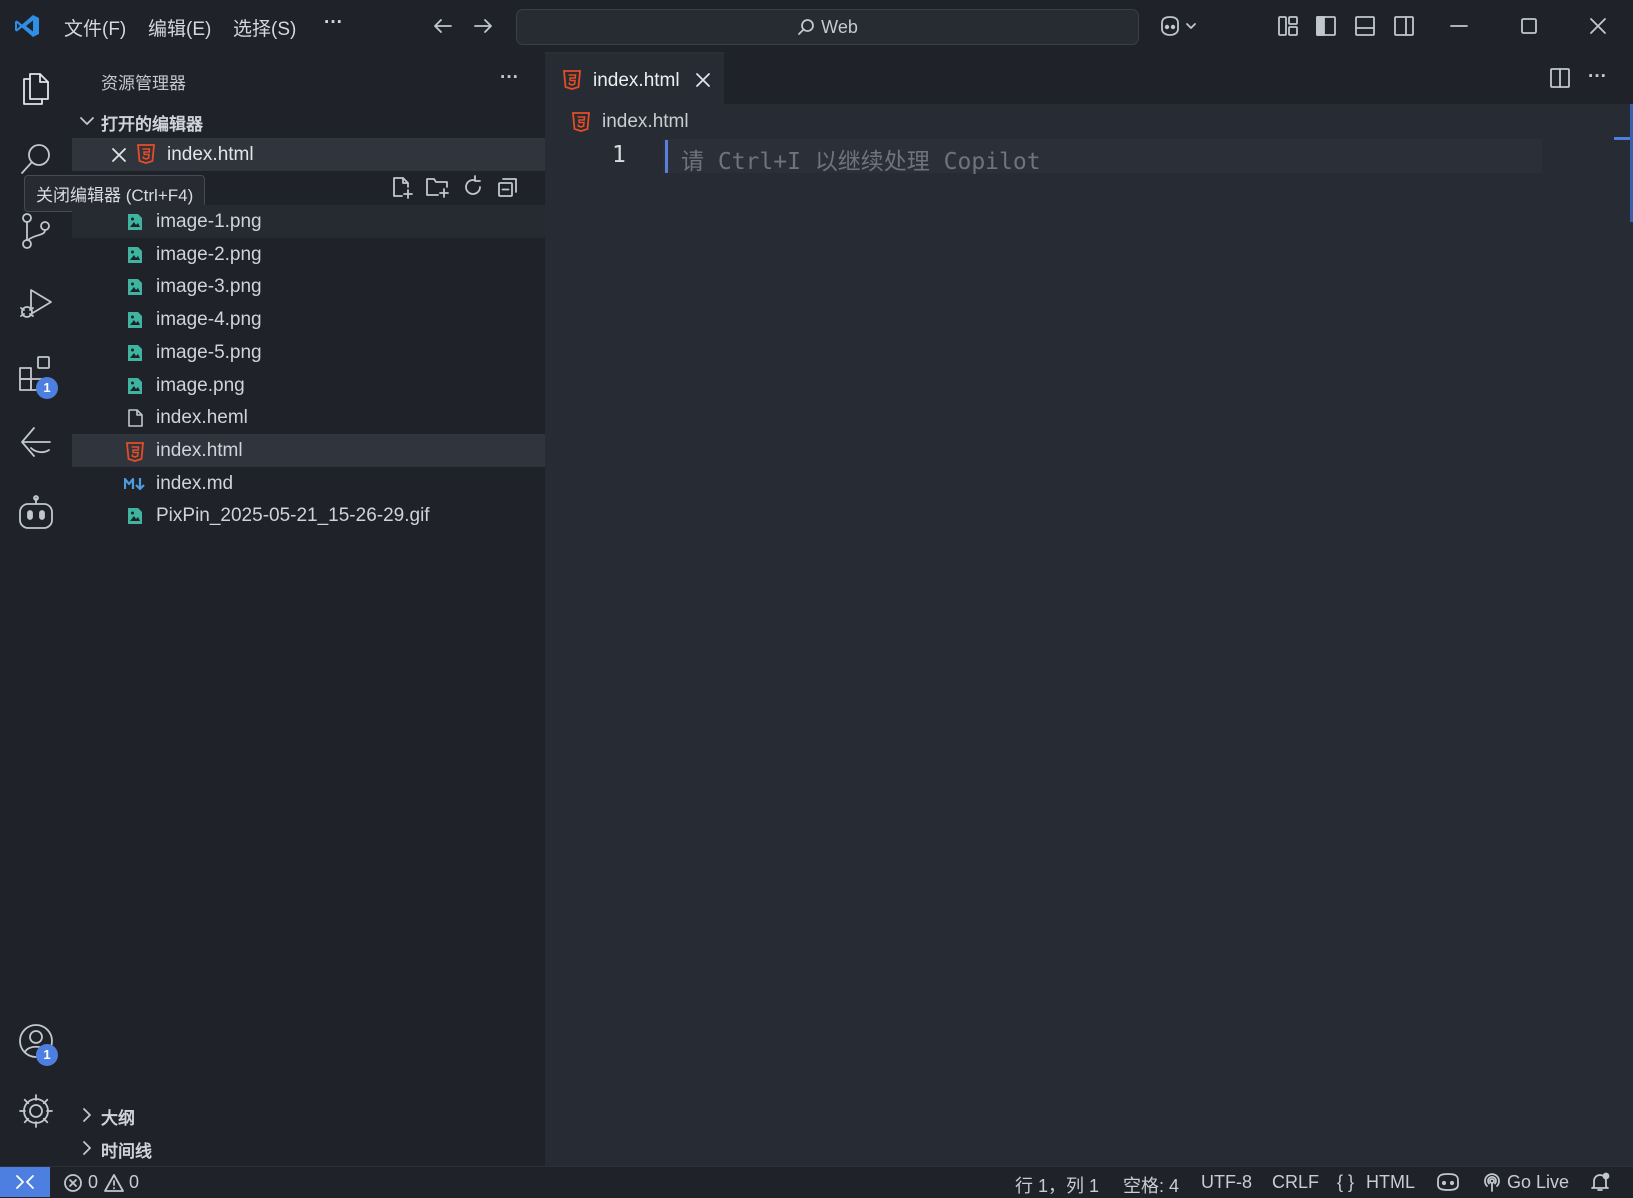  What do you see at coordinates (473, 187) in the screenshot?
I see `refresh-icon` at bounding box center [473, 187].